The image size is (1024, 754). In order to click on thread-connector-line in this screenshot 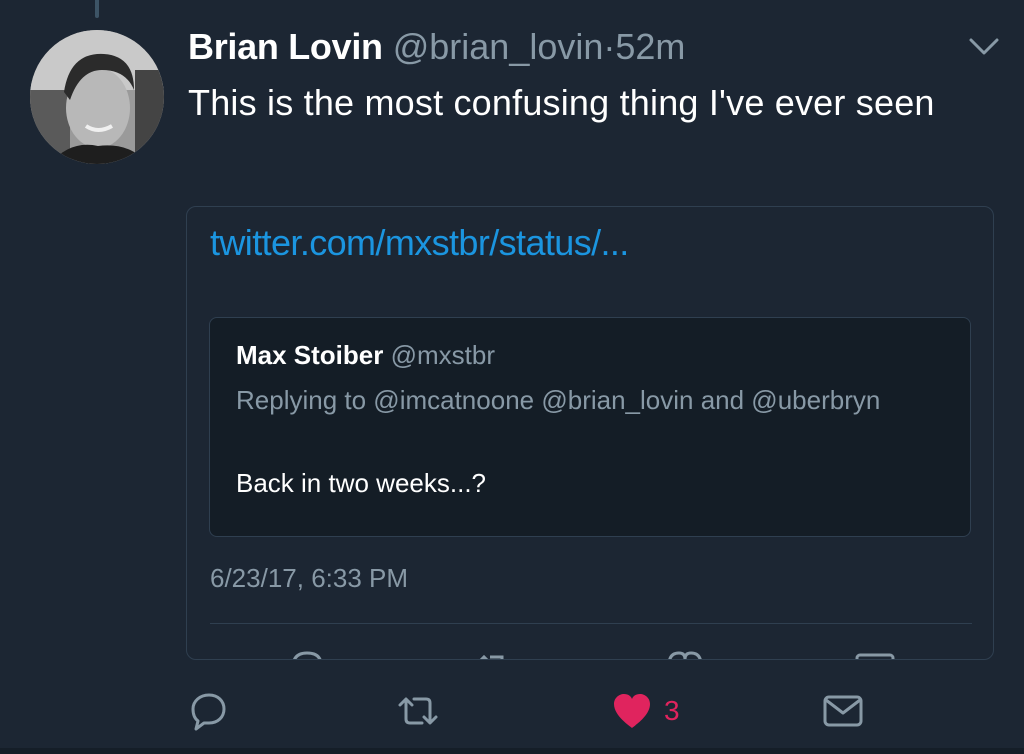, I will do `click(97, 9)`.